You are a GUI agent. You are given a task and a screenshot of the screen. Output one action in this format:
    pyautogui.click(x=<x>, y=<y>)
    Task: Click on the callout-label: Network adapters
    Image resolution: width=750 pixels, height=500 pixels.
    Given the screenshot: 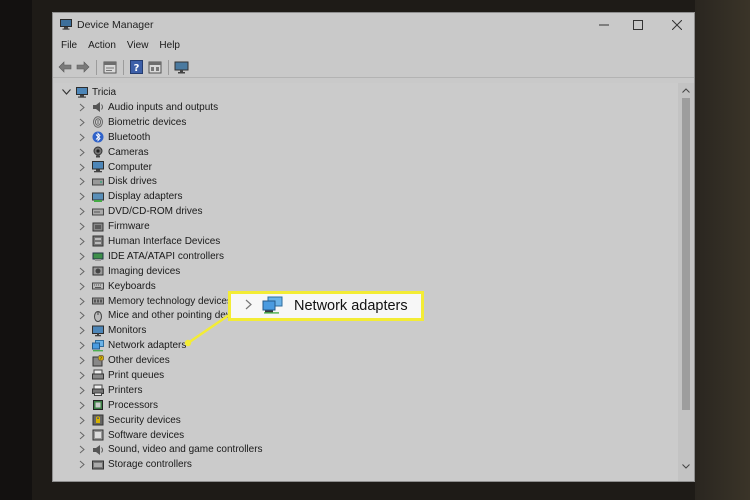 What is the action you would take?
    pyautogui.click(x=351, y=306)
    